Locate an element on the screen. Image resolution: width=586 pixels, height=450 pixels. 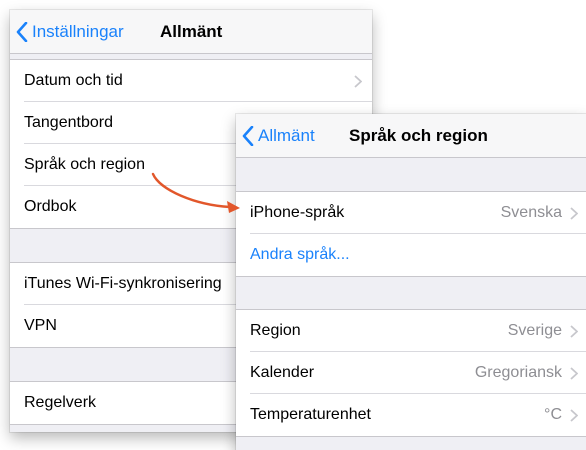
list-item-label: Region is located at coordinates (275, 330).